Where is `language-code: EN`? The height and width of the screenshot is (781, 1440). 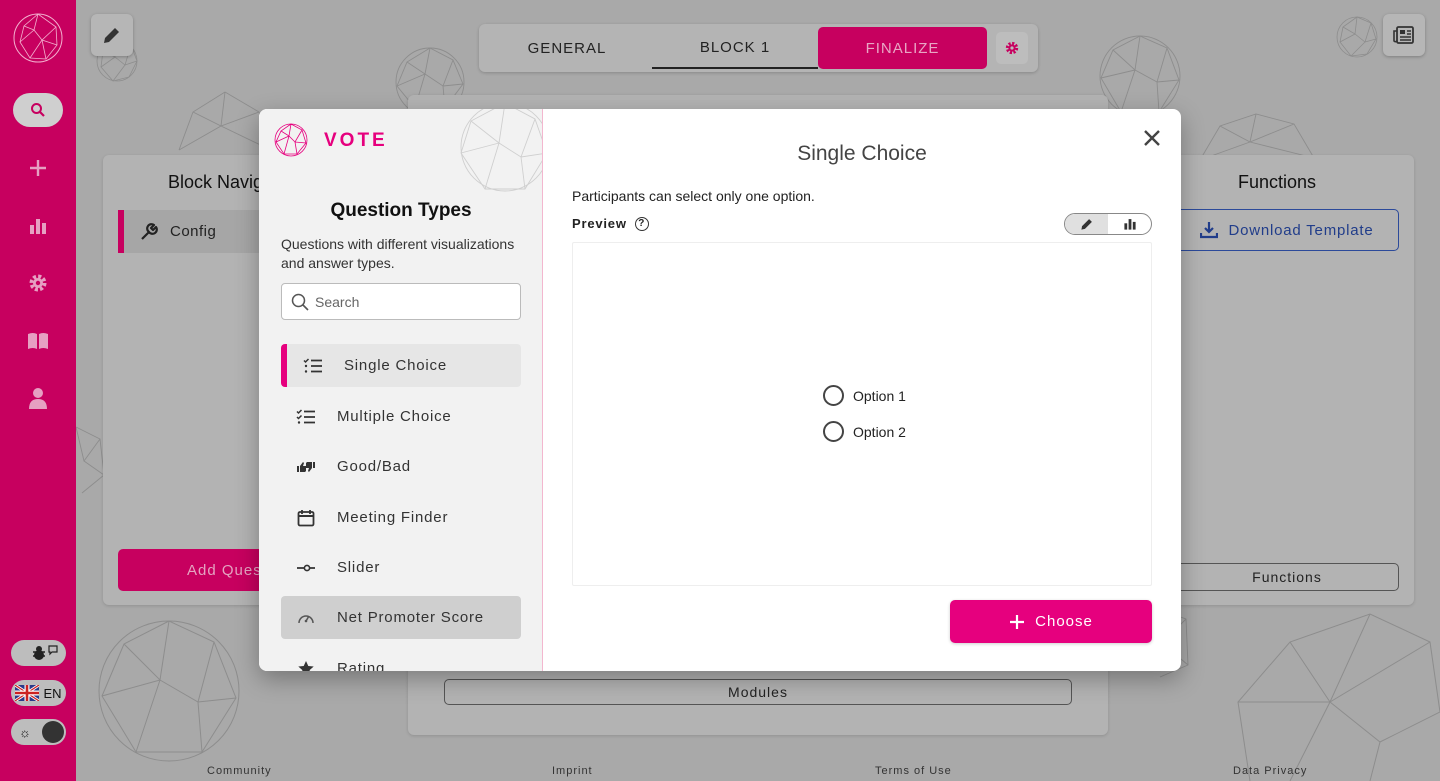
language-code: EN is located at coordinates (52, 693).